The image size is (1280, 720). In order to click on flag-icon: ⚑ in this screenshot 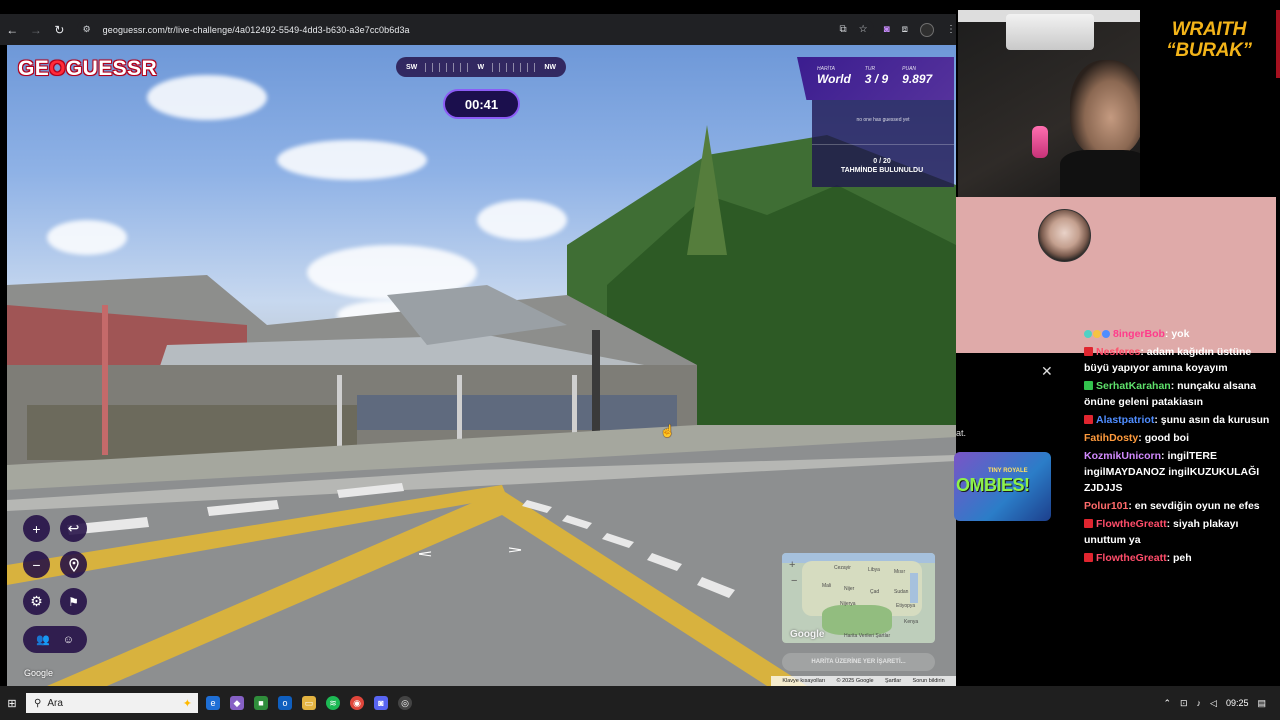, I will do `click(73, 601)`.